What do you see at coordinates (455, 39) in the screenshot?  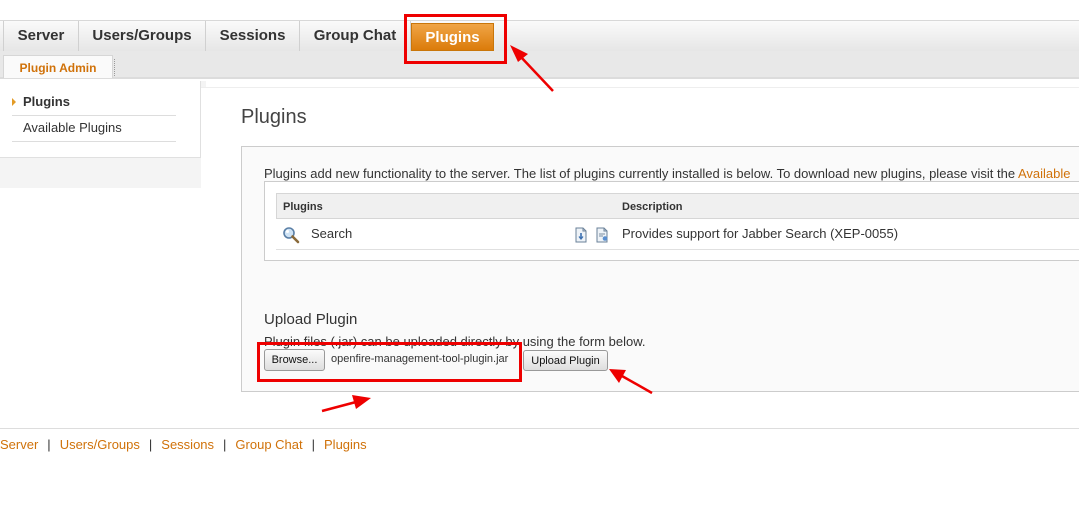 I see `annotation-box-plugins-tab` at bounding box center [455, 39].